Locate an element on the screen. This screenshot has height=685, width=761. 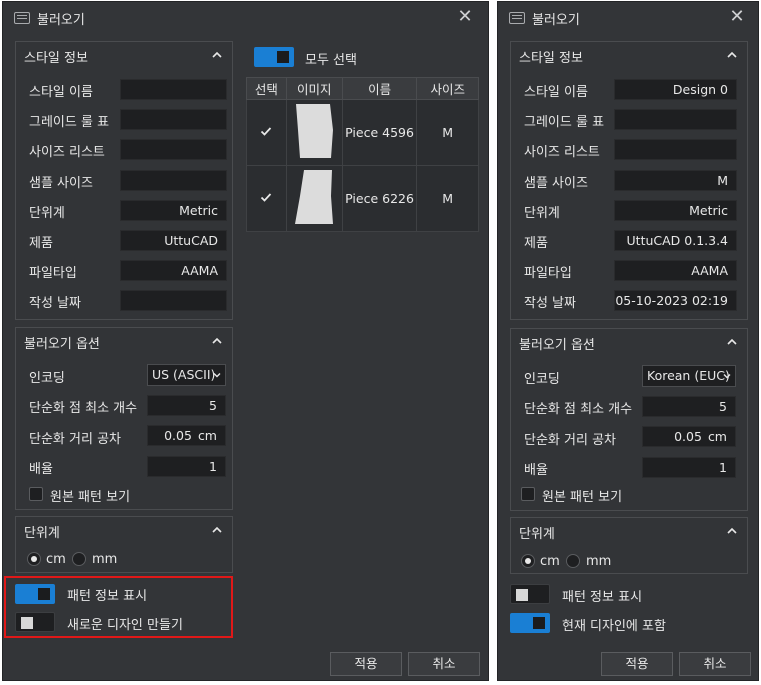
units-panel: 단위계 cm mm is located at coordinates (124, 544).